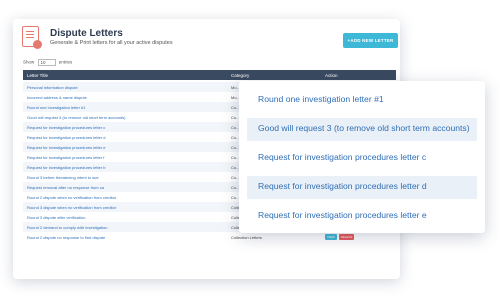 This screenshot has height=298, width=500. I want to click on category-cell: Collection Letters, so click(246, 237).